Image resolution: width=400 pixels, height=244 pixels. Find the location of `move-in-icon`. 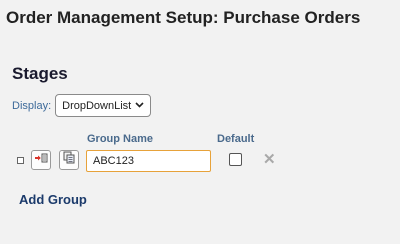

move-in-icon is located at coordinates (41, 160).